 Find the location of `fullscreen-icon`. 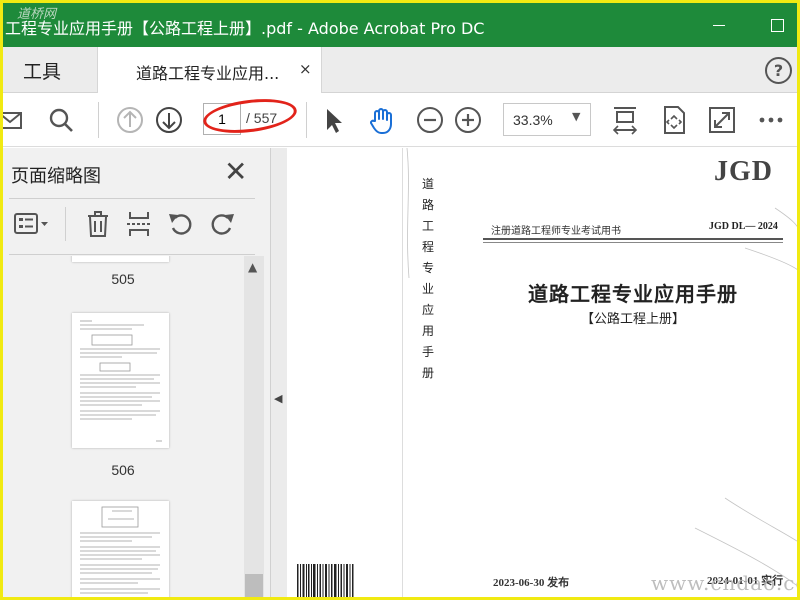

fullscreen-icon is located at coordinates (722, 120).